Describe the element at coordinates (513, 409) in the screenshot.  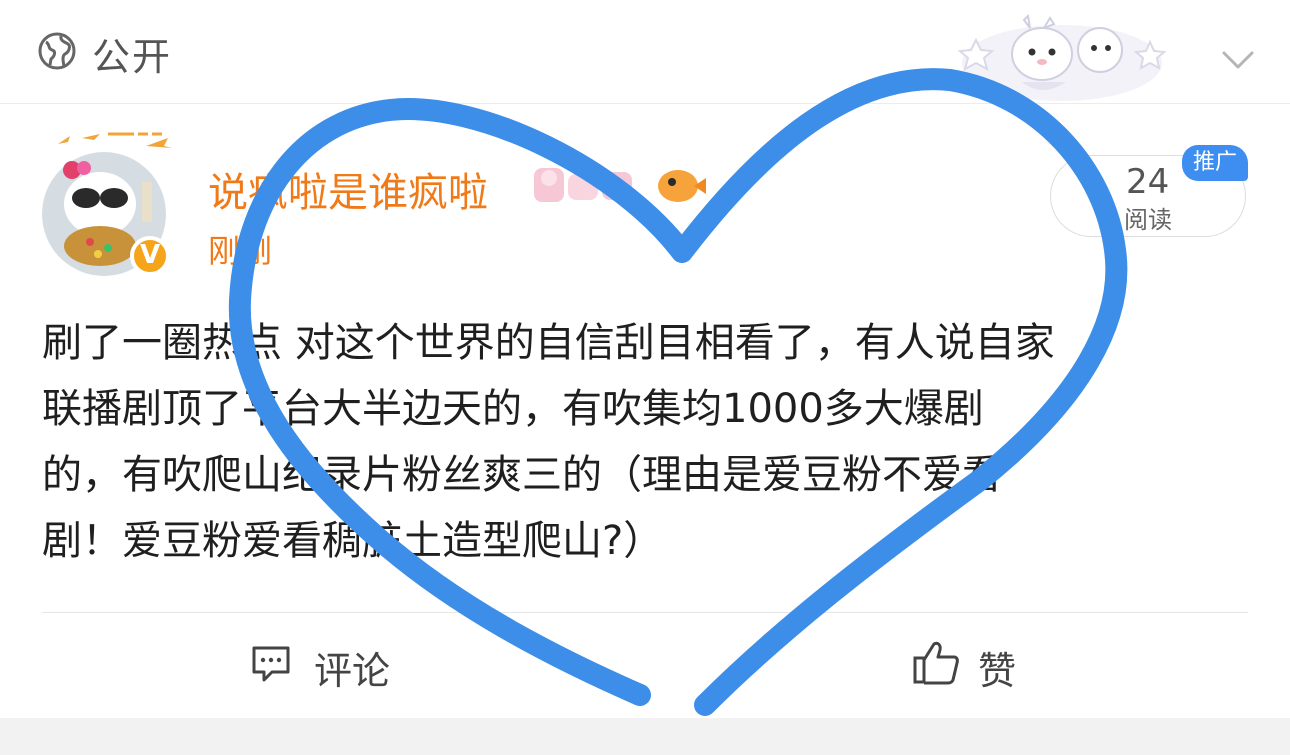
I see `post-text-line: 联播剧顶了平台大半边天的，有吹集均1000多大爆剧` at that location.